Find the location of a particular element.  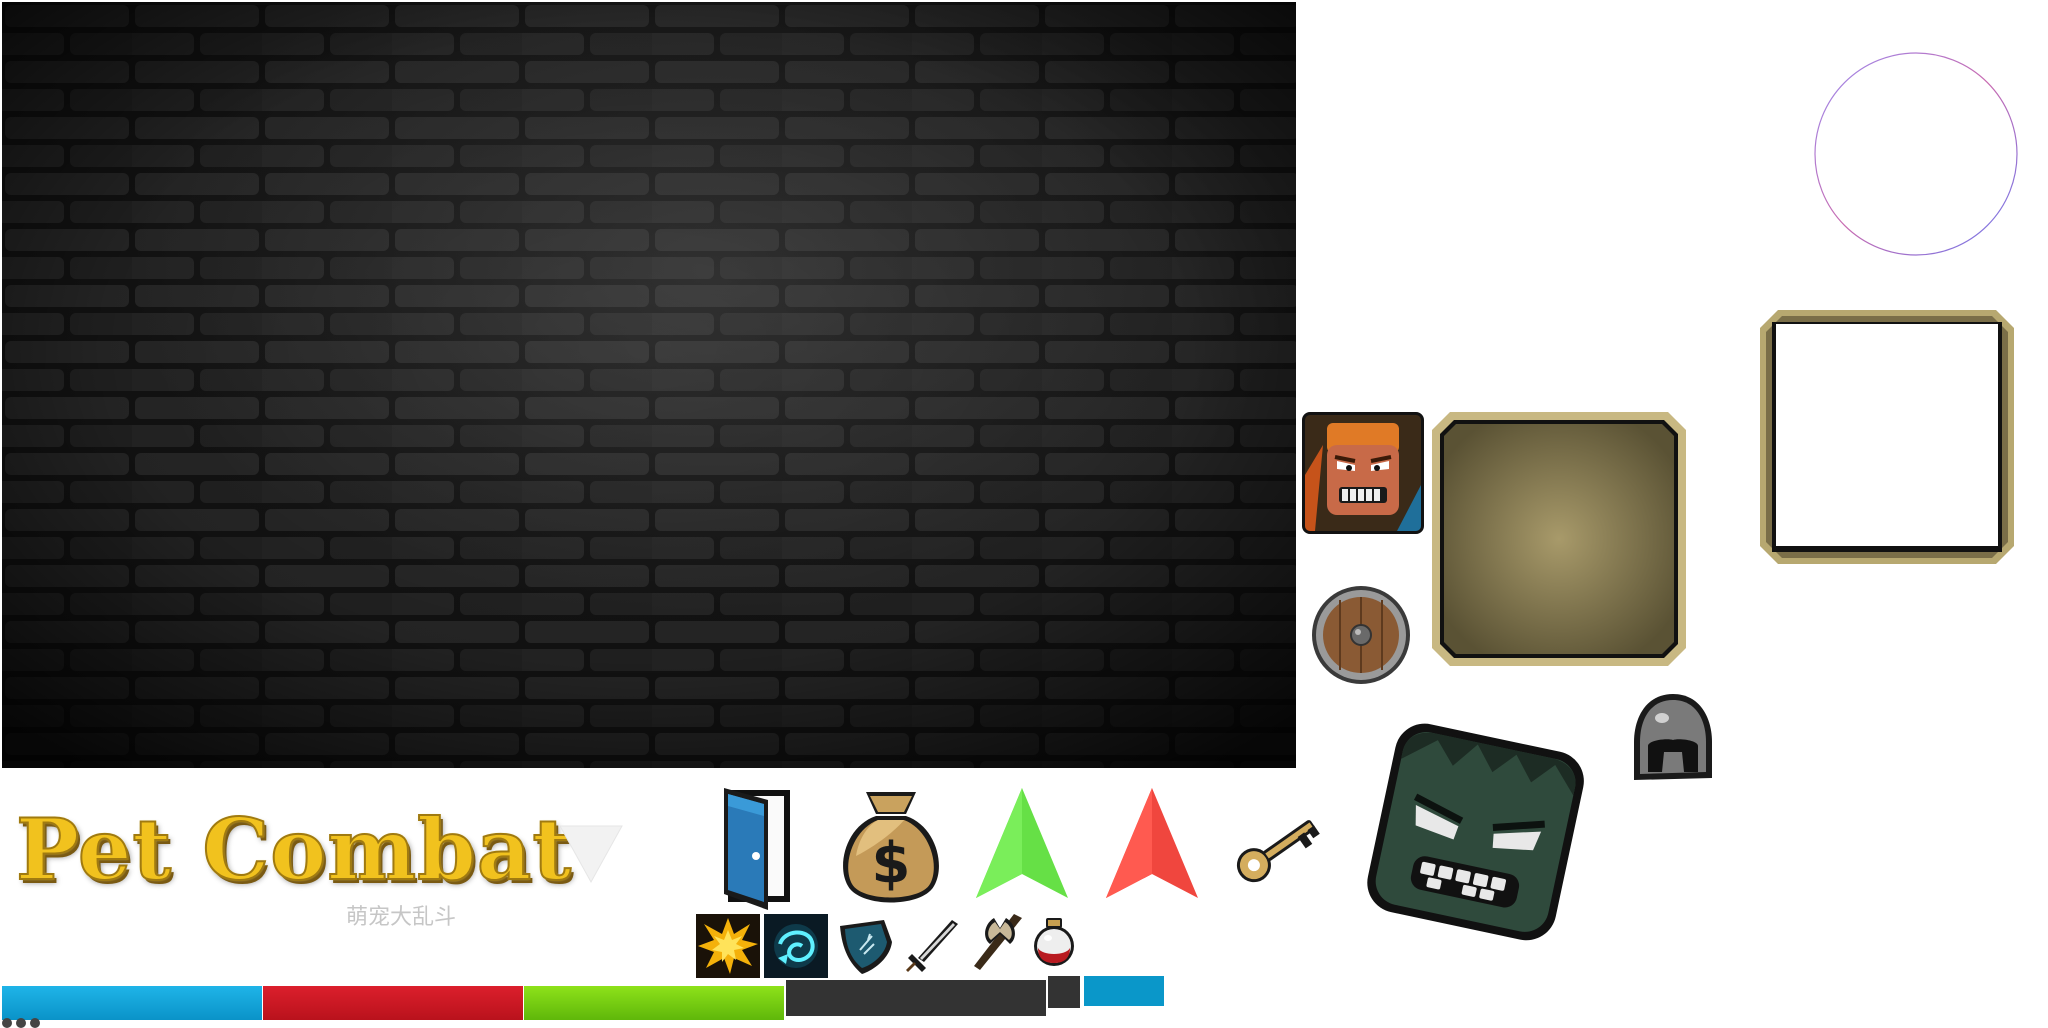

key-icon is located at coordinates (1274, 845).